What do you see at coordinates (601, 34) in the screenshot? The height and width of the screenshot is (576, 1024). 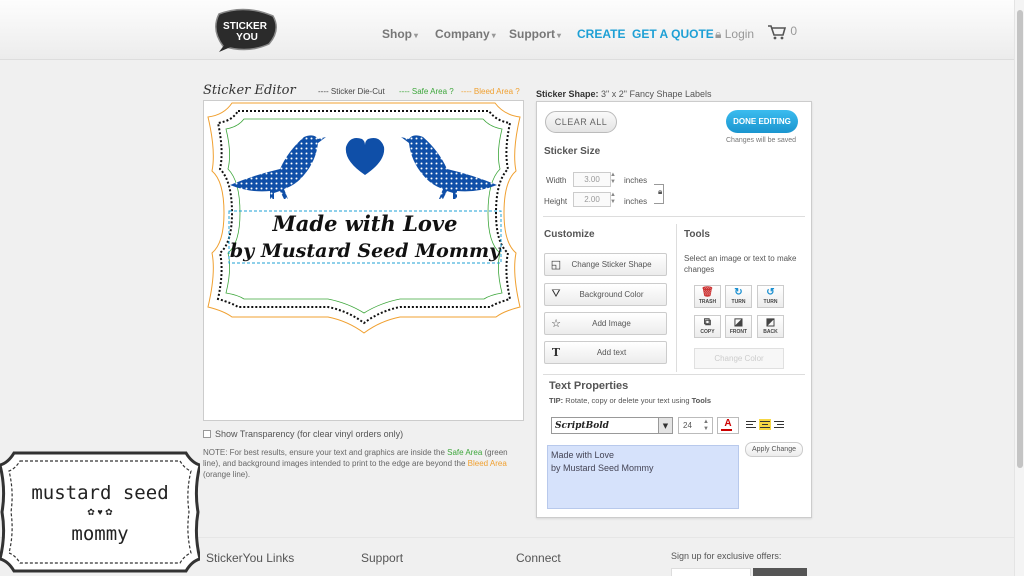 I see `nav-create: CREATE` at bounding box center [601, 34].